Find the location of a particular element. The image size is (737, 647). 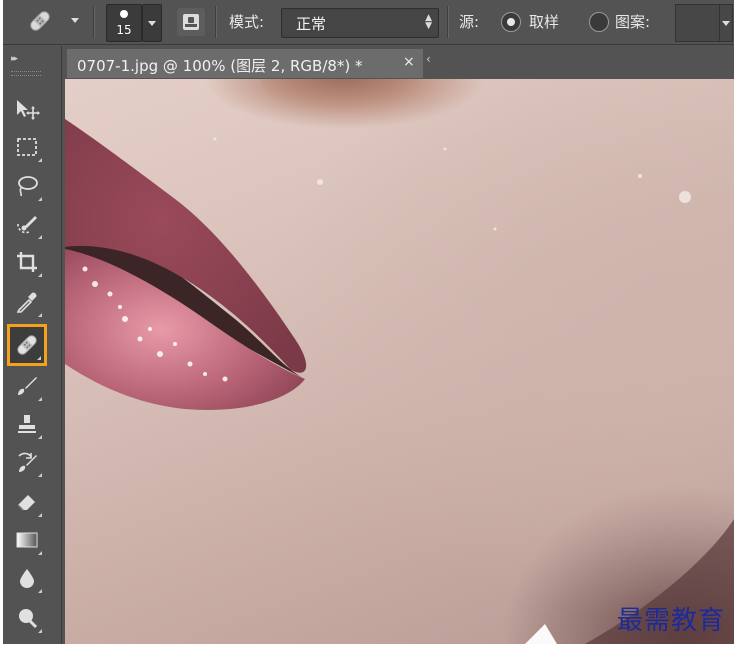

mode-label: 模式: is located at coordinates (247, 22).